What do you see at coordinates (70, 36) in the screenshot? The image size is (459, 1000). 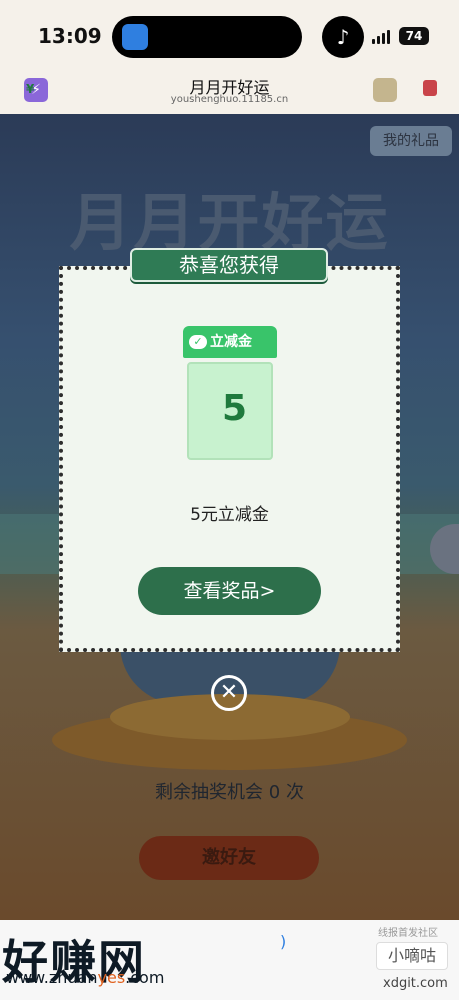 I see `status-time: 13:09` at bounding box center [70, 36].